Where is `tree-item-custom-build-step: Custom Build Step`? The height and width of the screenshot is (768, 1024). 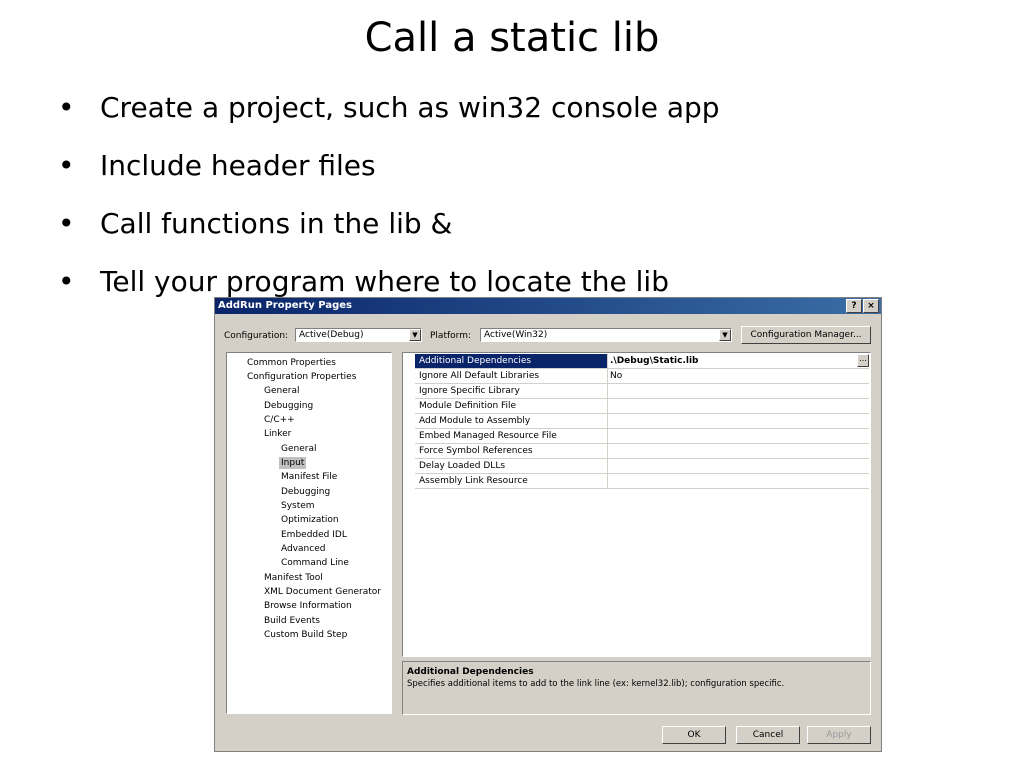
tree-item-custom-build-step: Custom Build Step is located at coordinates (305, 635).